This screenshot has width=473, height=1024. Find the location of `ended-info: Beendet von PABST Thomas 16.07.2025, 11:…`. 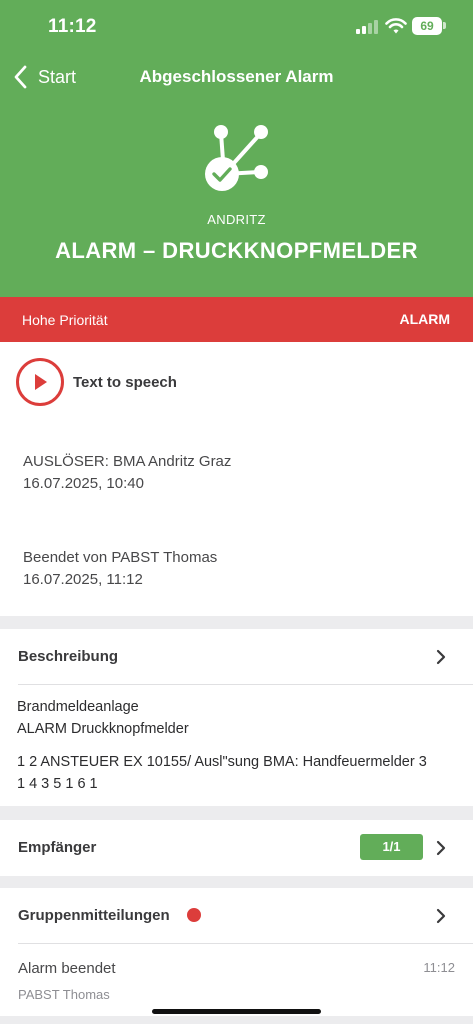

ended-info: Beendet von PABST Thomas 16.07.2025, 11:… is located at coordinates (120, 569).